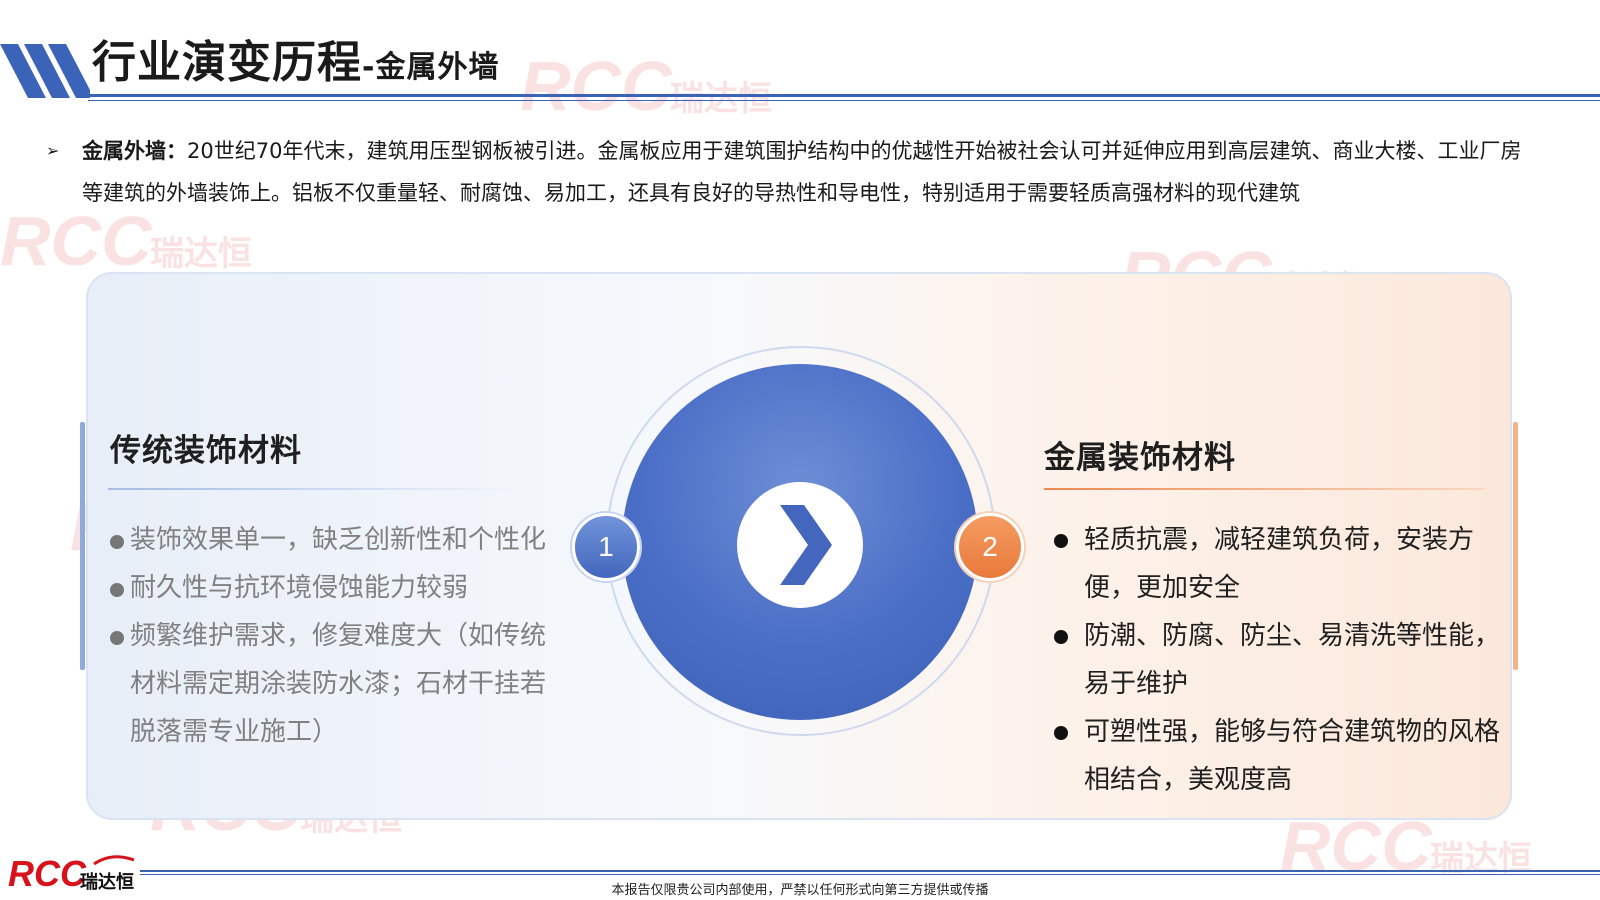 The image size is (1600, 900). Describe the element at coordinates (82, 546) in the screenshot. I see `left-accent-bar` at that location.